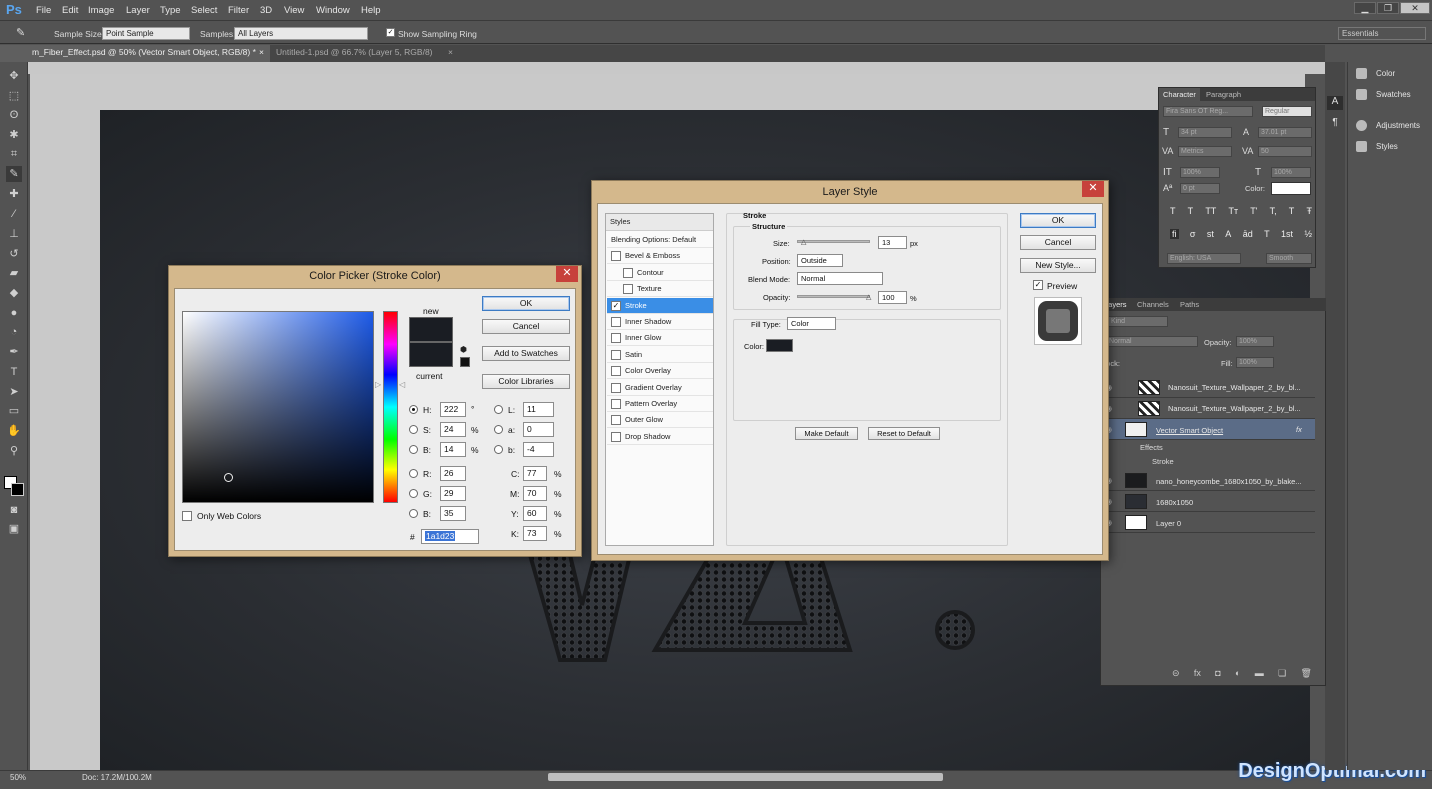 This screenshot has width=1432, height=789. I want to click on ligature-button: fi, so click(1174, 234).